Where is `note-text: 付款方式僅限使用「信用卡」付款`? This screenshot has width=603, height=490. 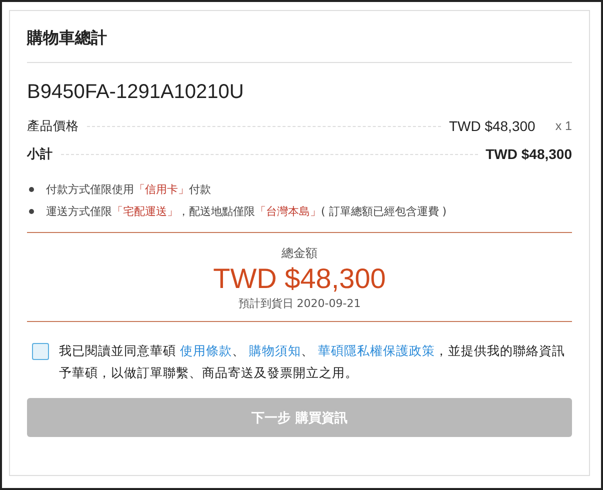
note-text: 付款方式僅限使用「信用卡」付款 is located at coordinates (128, 189).